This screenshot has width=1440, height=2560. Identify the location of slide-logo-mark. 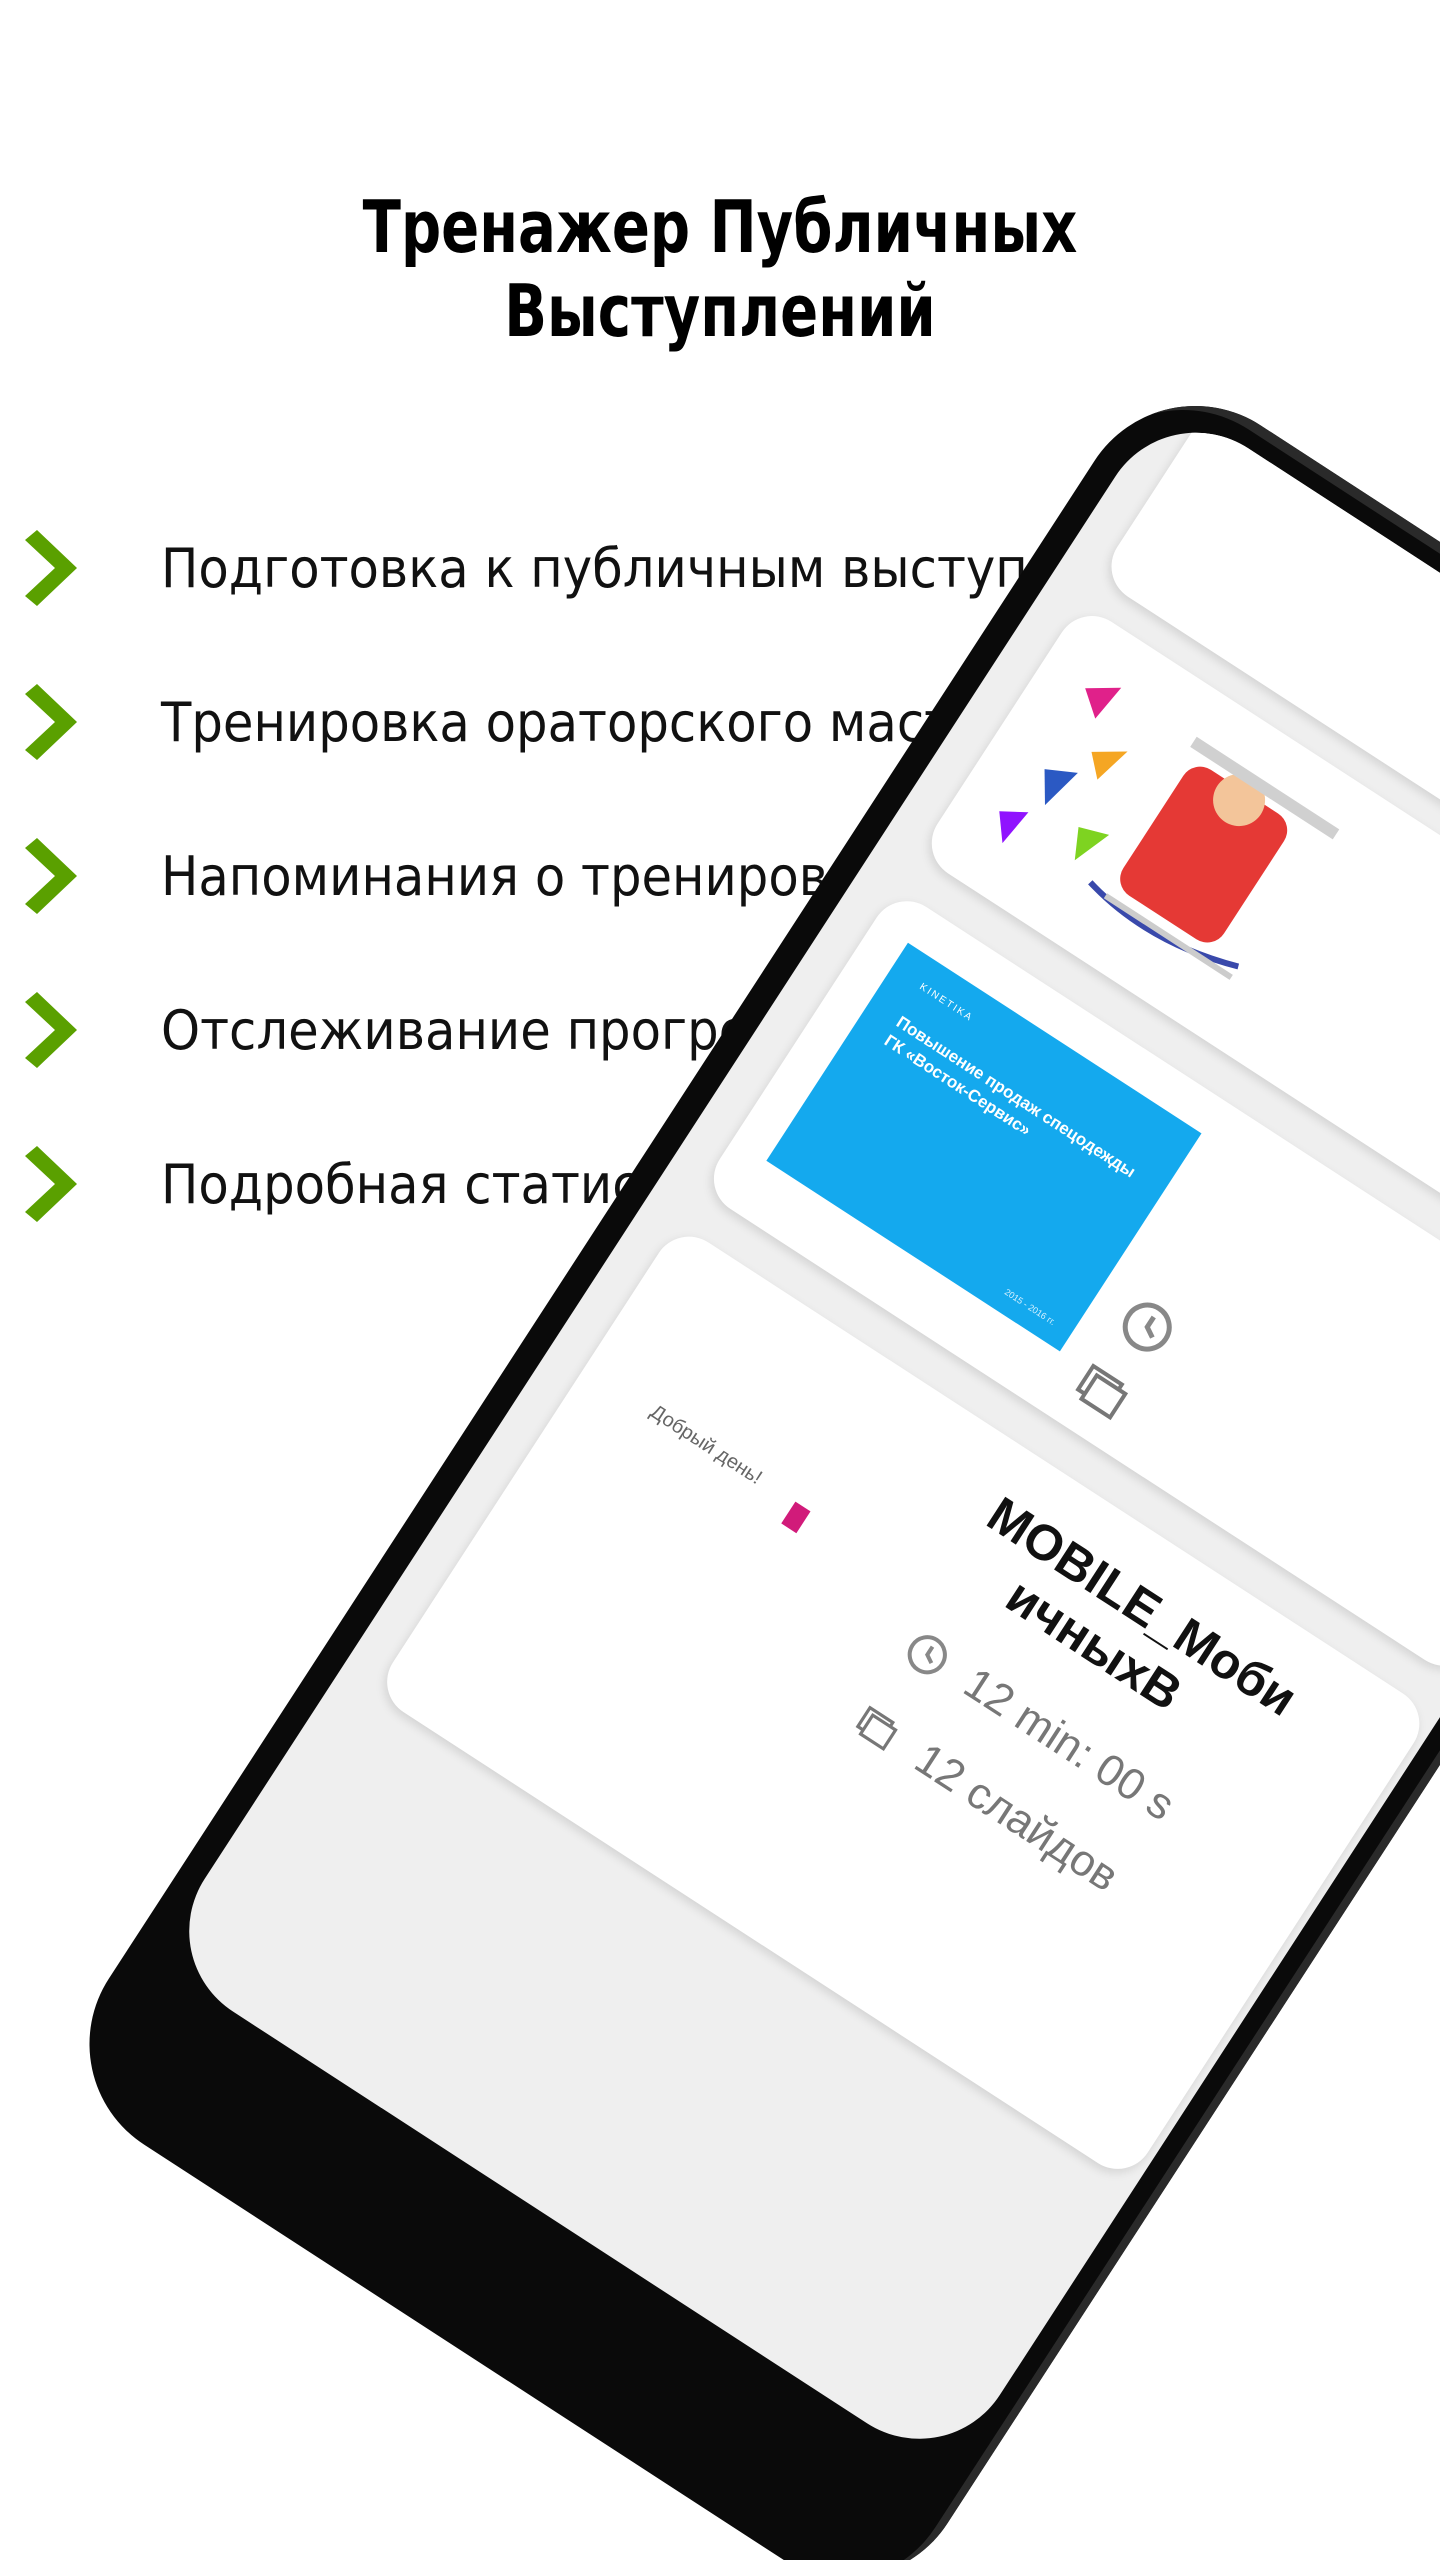
(796, 1517).